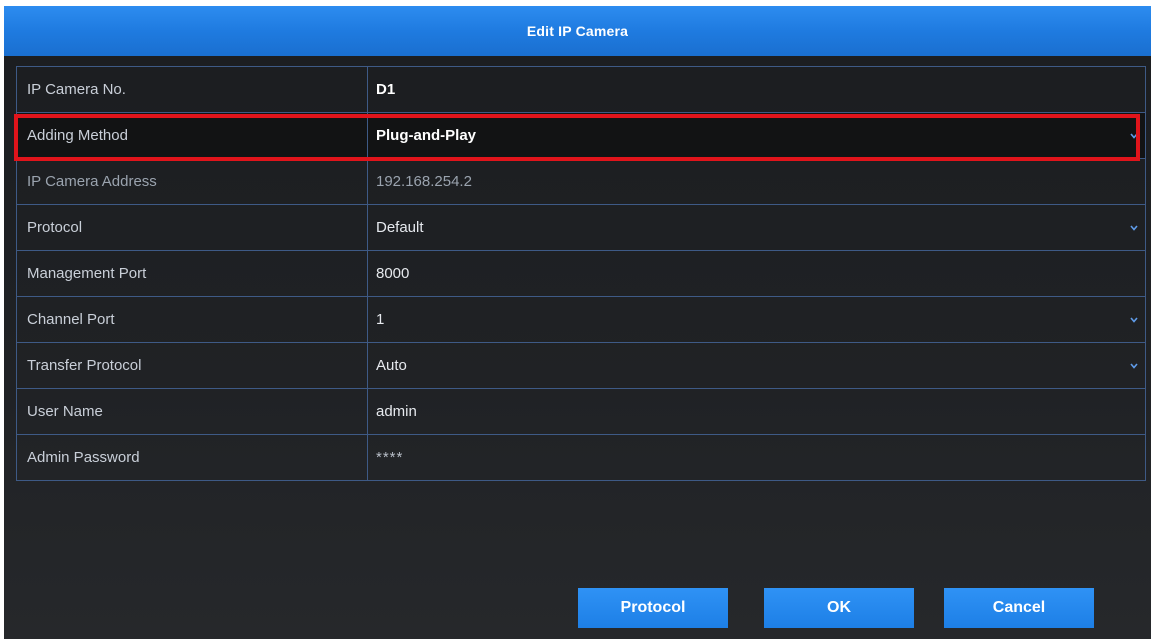 This screenshot has height=639, width=1155. I want to click on row-ip-camera-address: IP Camera Address 192.168.254.2, so click(581, 182).